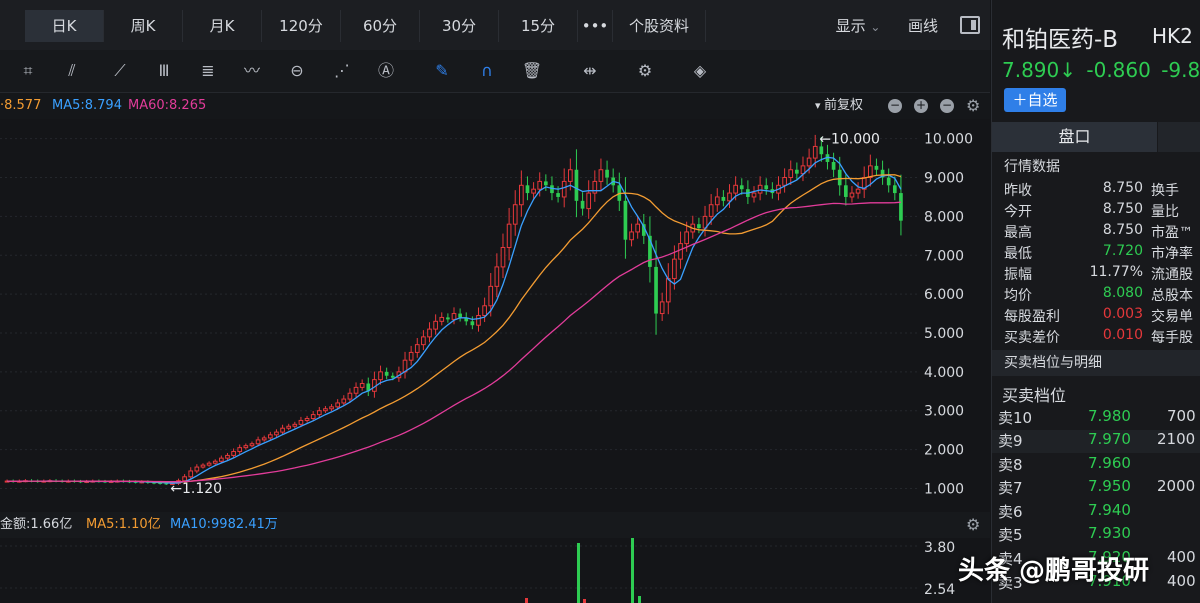 The width and height of the screenshot is (1200, 603). I want to click on tab-30min: 30分, so click(459, 26).